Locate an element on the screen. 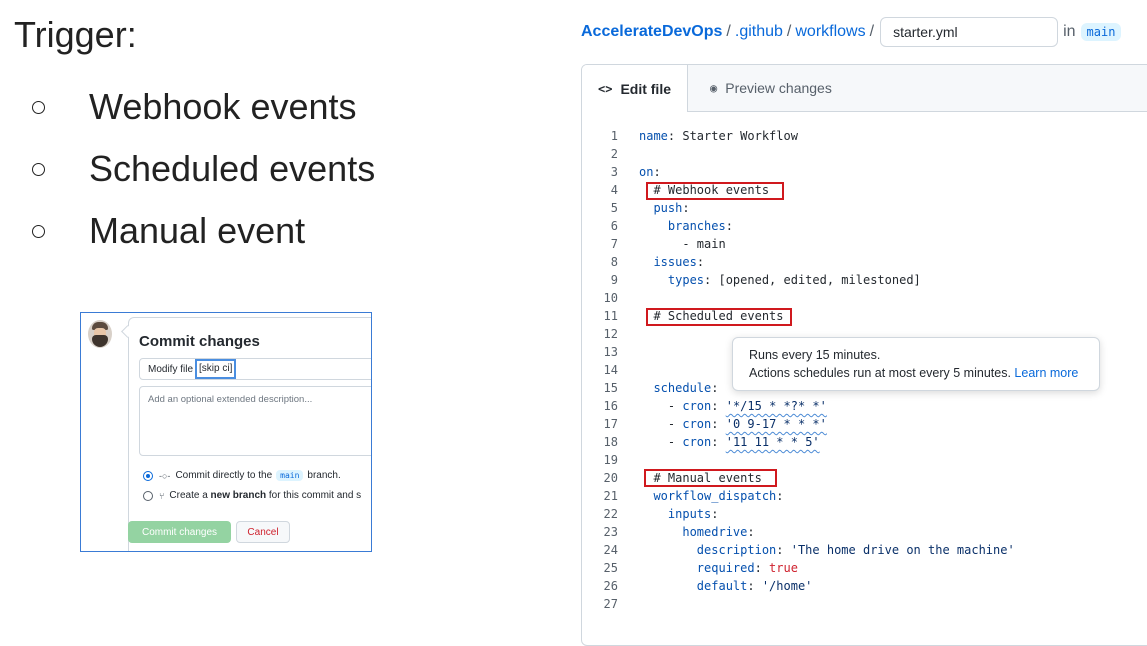  branch-pill: main is located at coordinates (290, 475).